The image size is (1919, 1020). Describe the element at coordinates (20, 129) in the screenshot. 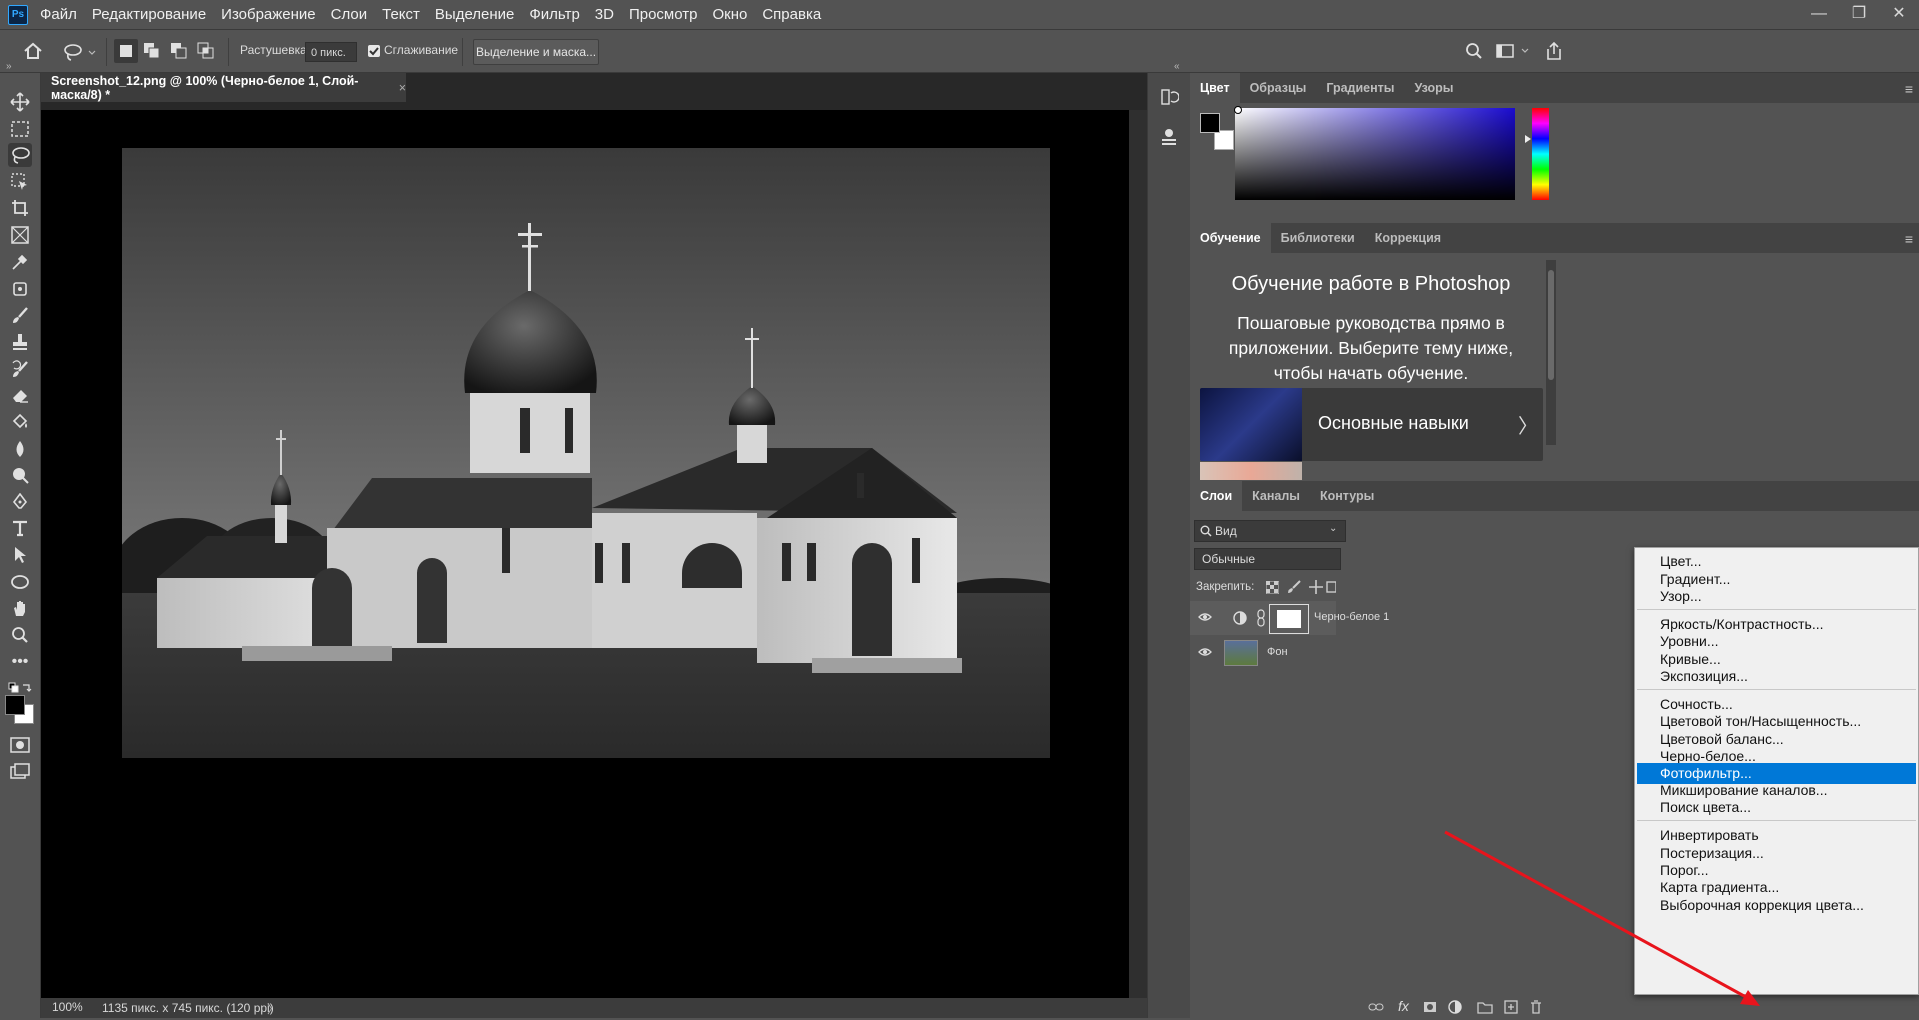

I see `marquee-tool-icon` at that location.